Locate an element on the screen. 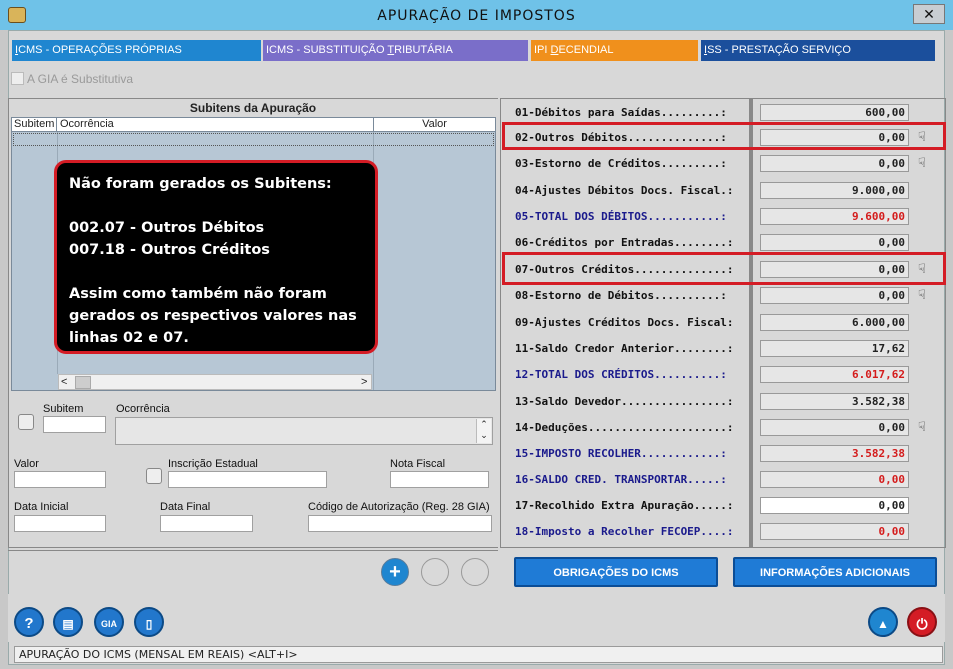  subitem-field is located at coordinates (74, 424).